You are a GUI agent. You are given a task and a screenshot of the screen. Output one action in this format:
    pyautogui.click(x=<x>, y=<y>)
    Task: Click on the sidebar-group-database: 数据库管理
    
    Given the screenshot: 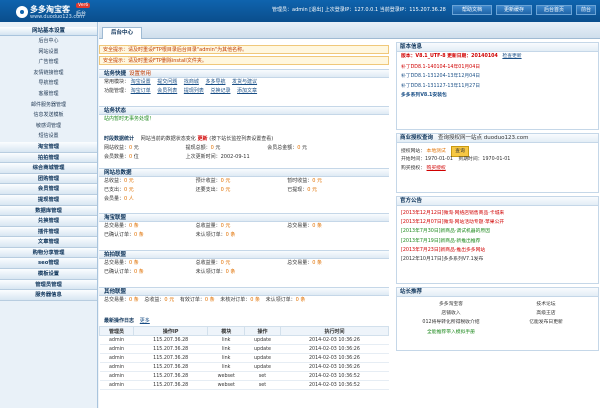 What is the action you would take?
    pyautogui.click(x=48, y=211)
    